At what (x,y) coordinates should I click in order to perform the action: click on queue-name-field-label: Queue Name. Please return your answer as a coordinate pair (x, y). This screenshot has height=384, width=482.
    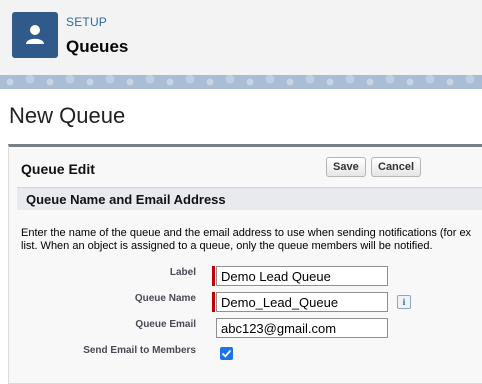
    Looking at the image, I should click on (165, 298).